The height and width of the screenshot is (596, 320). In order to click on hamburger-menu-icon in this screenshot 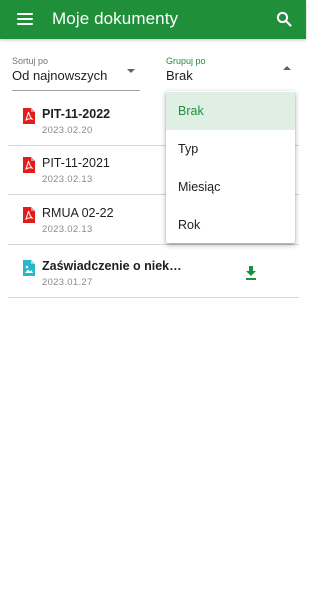, I will do `click(25, 19)`.